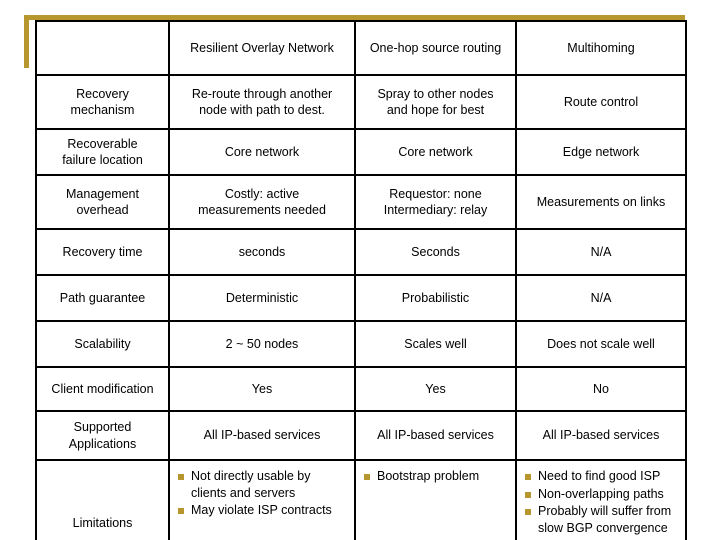 Image resolution: width=720 pixels, height=540 pixels. Describe the element at coordinates (435, 93) in the screenshot. I see `cell-line: Spray to other nodes` at that location.